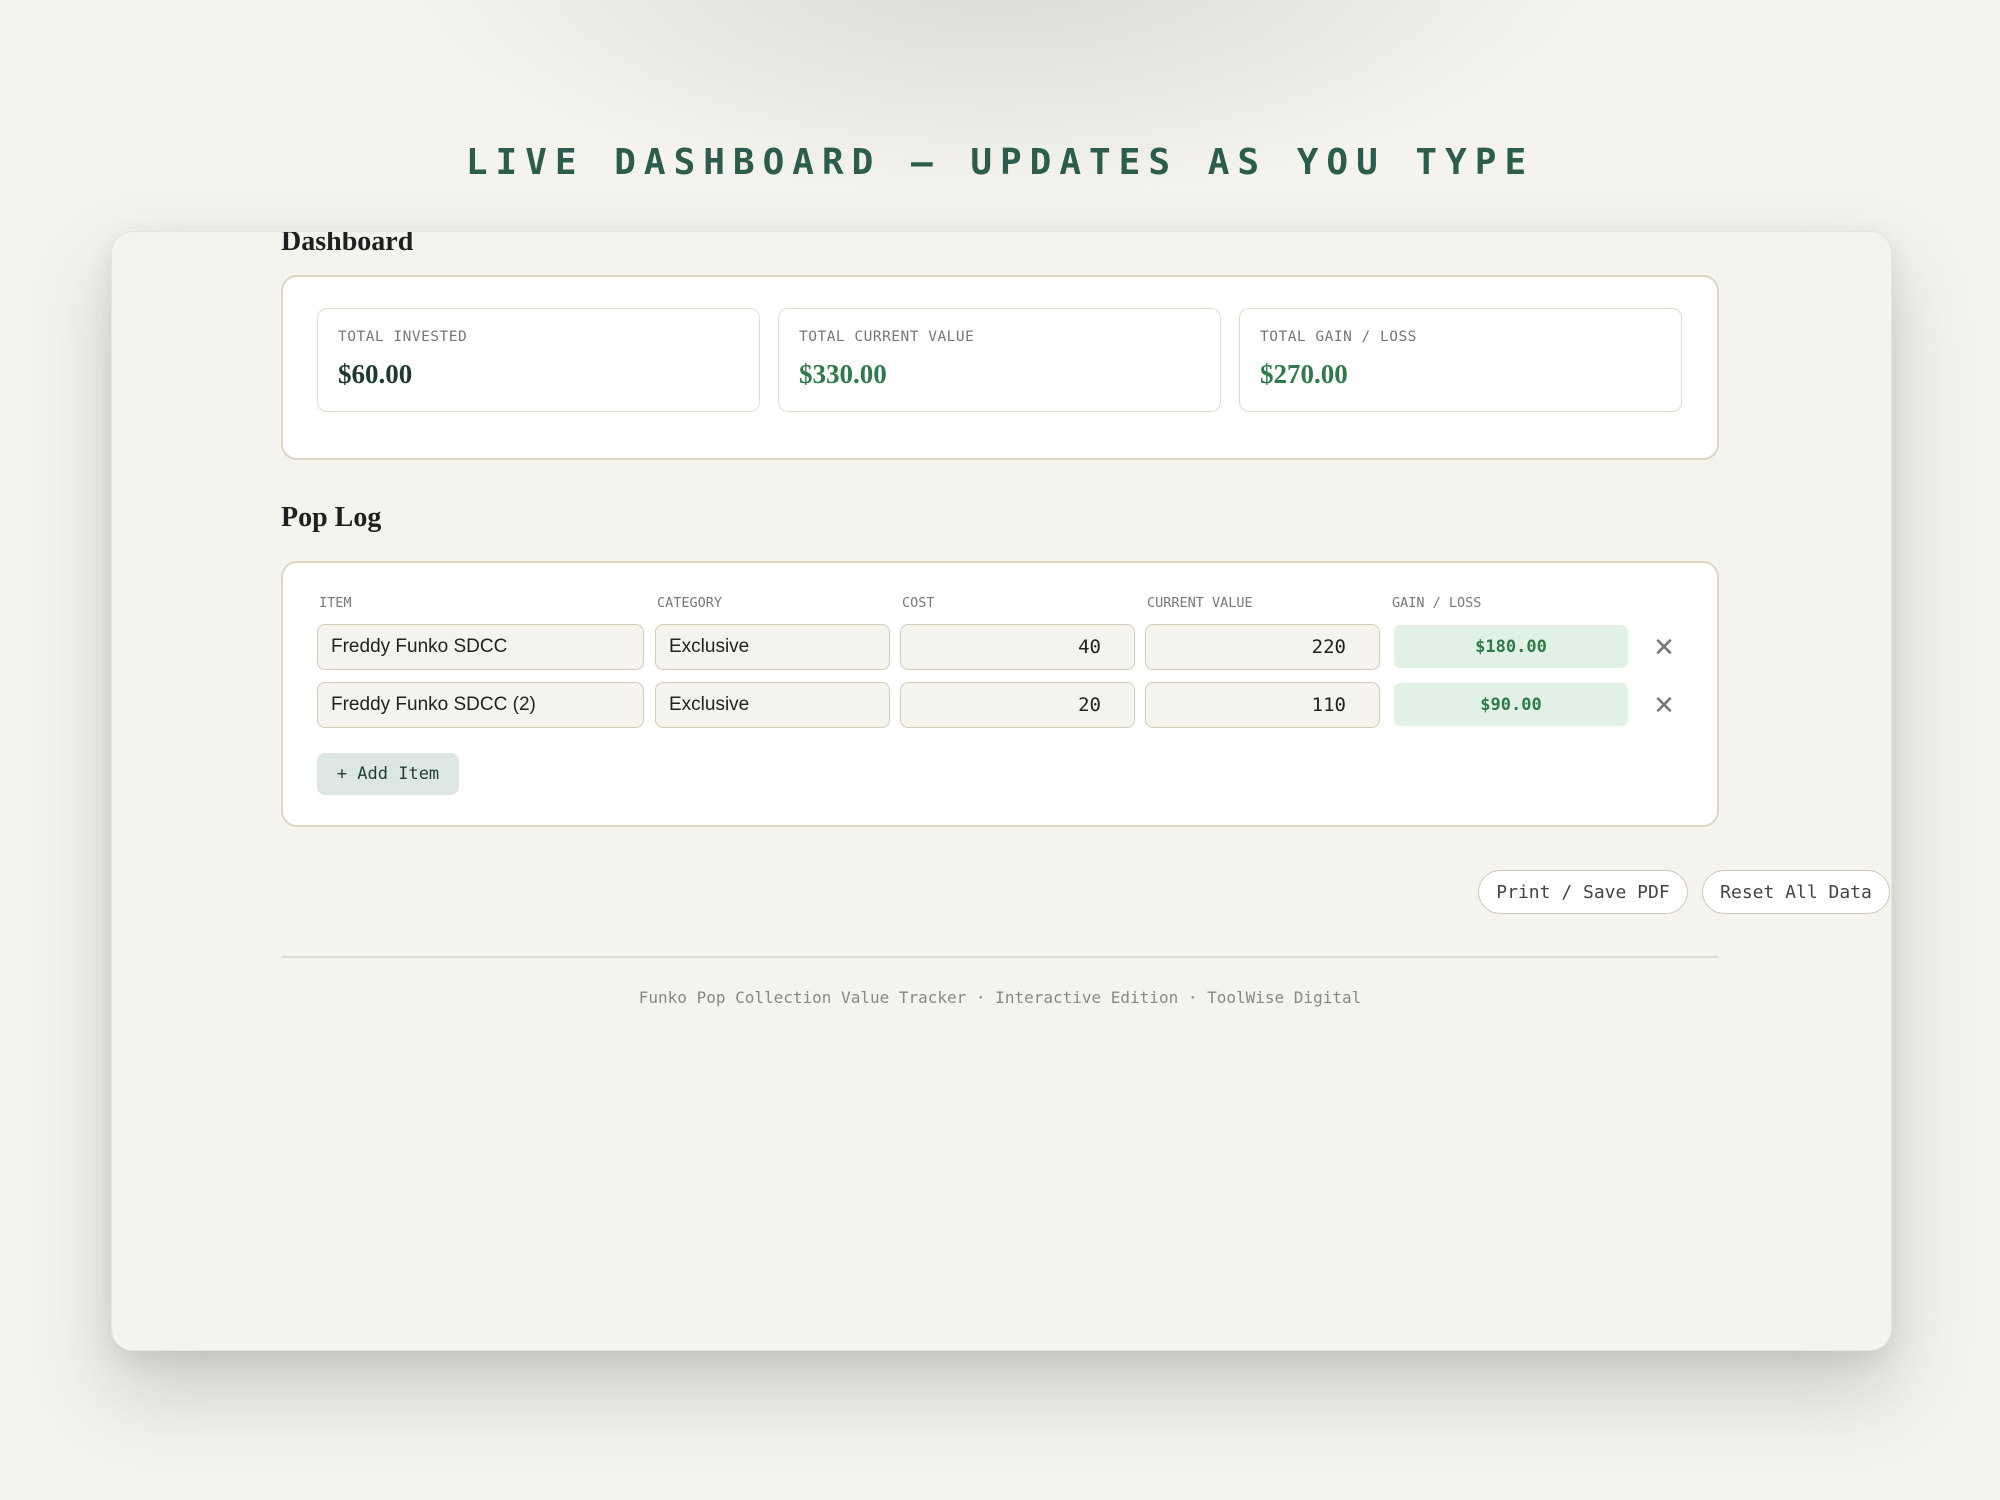  What do you see at coordinates (375, 374) in the screenshot?
I see `stat-value: $60.00` at bounding box center [375, 374].